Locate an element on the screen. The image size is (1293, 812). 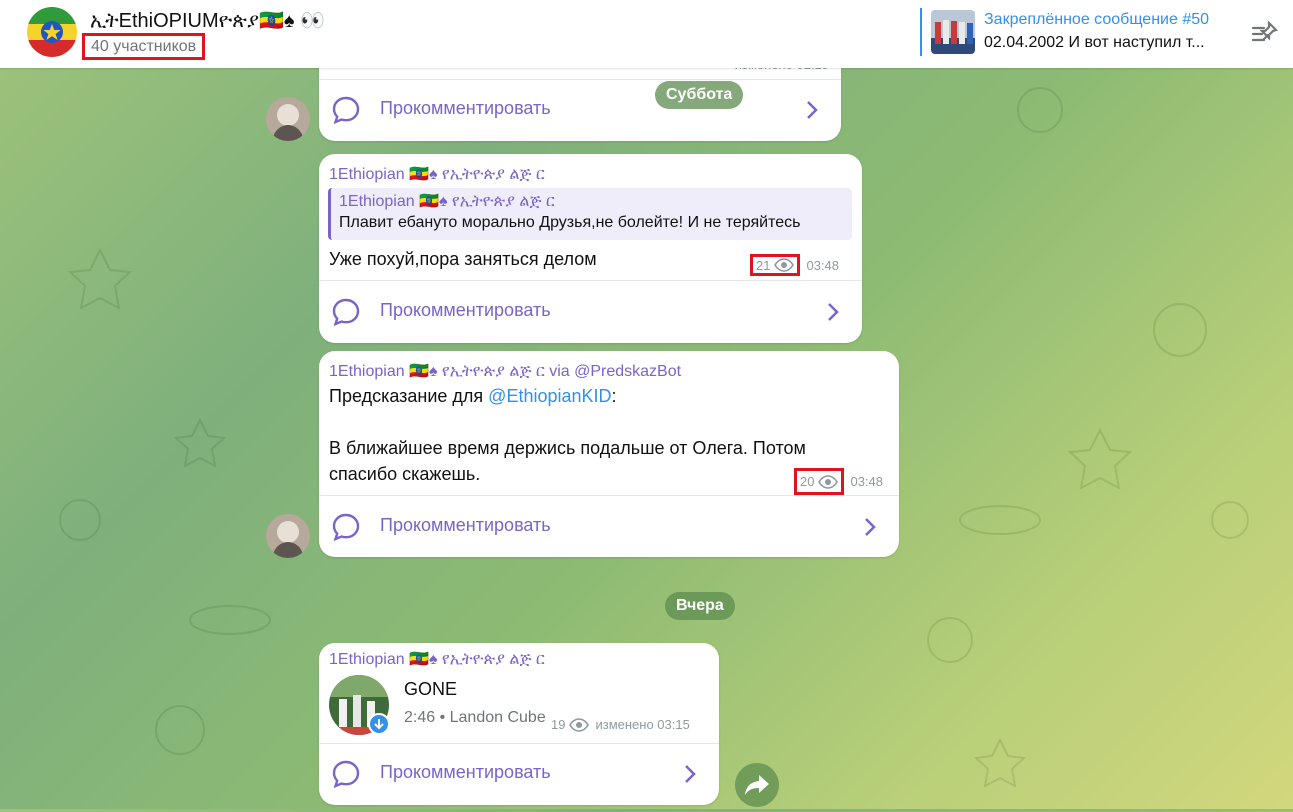
message-text-line3: спасибо скажешь. is located at coordinates (405, 474).